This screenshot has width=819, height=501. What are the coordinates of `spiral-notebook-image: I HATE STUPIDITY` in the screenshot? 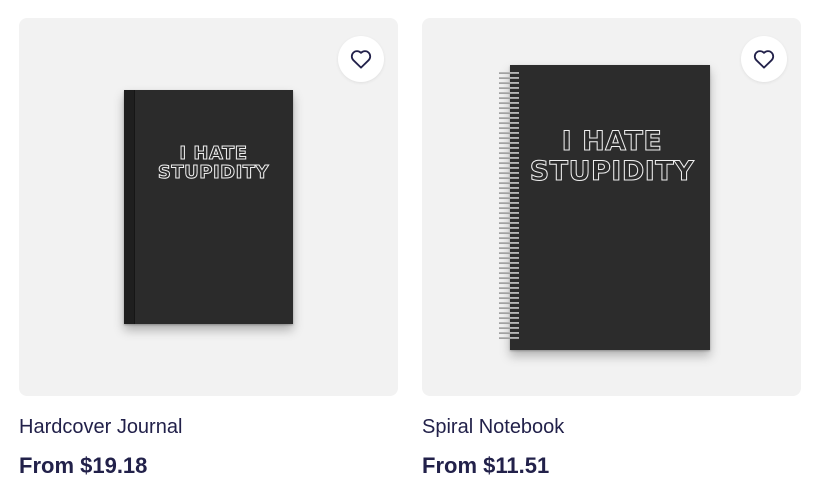 It's located at (604, 207).